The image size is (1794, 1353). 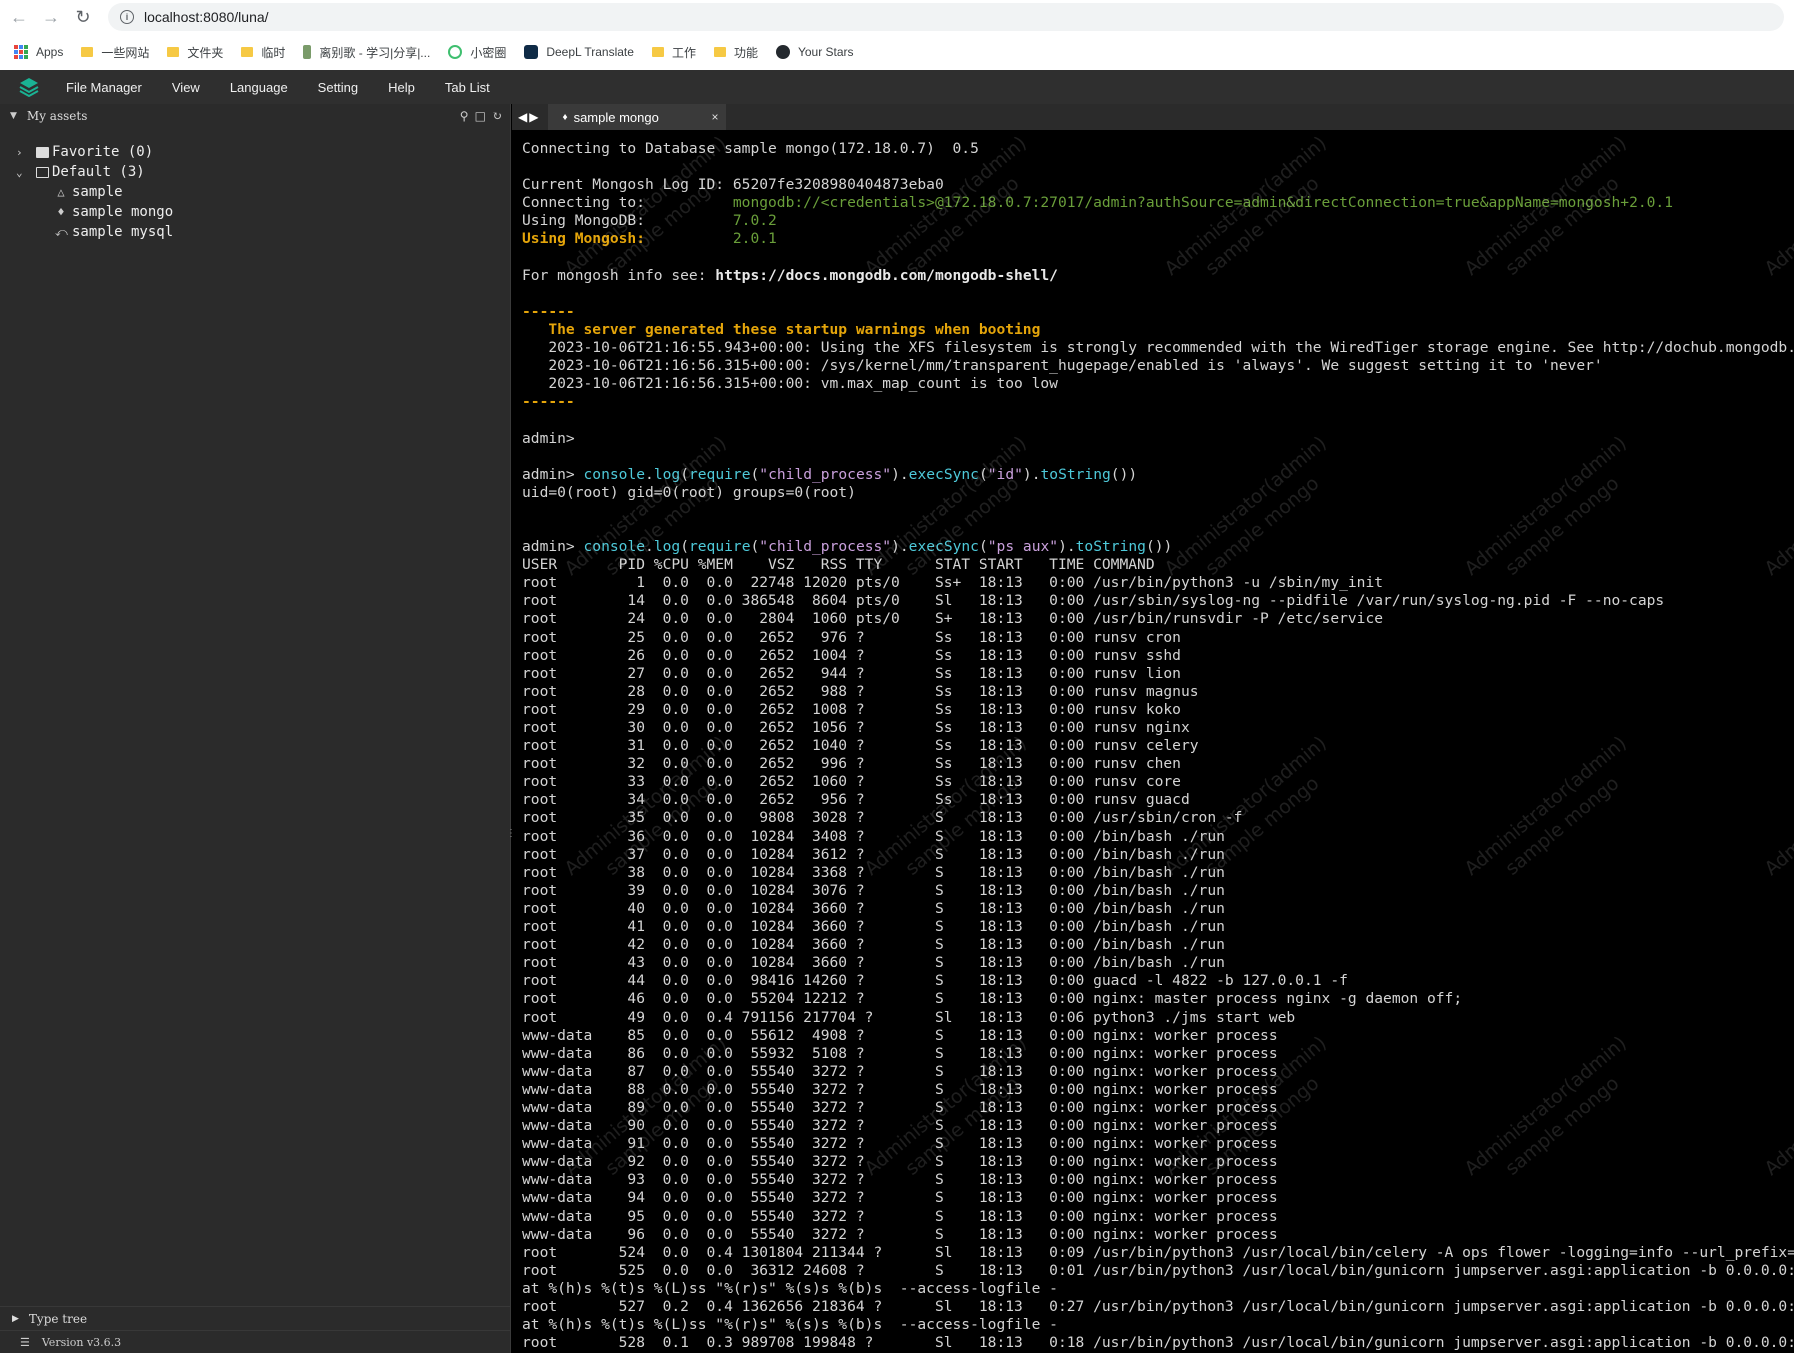 I want to click on terminal-text: ()), so click(x=1159, y=547).